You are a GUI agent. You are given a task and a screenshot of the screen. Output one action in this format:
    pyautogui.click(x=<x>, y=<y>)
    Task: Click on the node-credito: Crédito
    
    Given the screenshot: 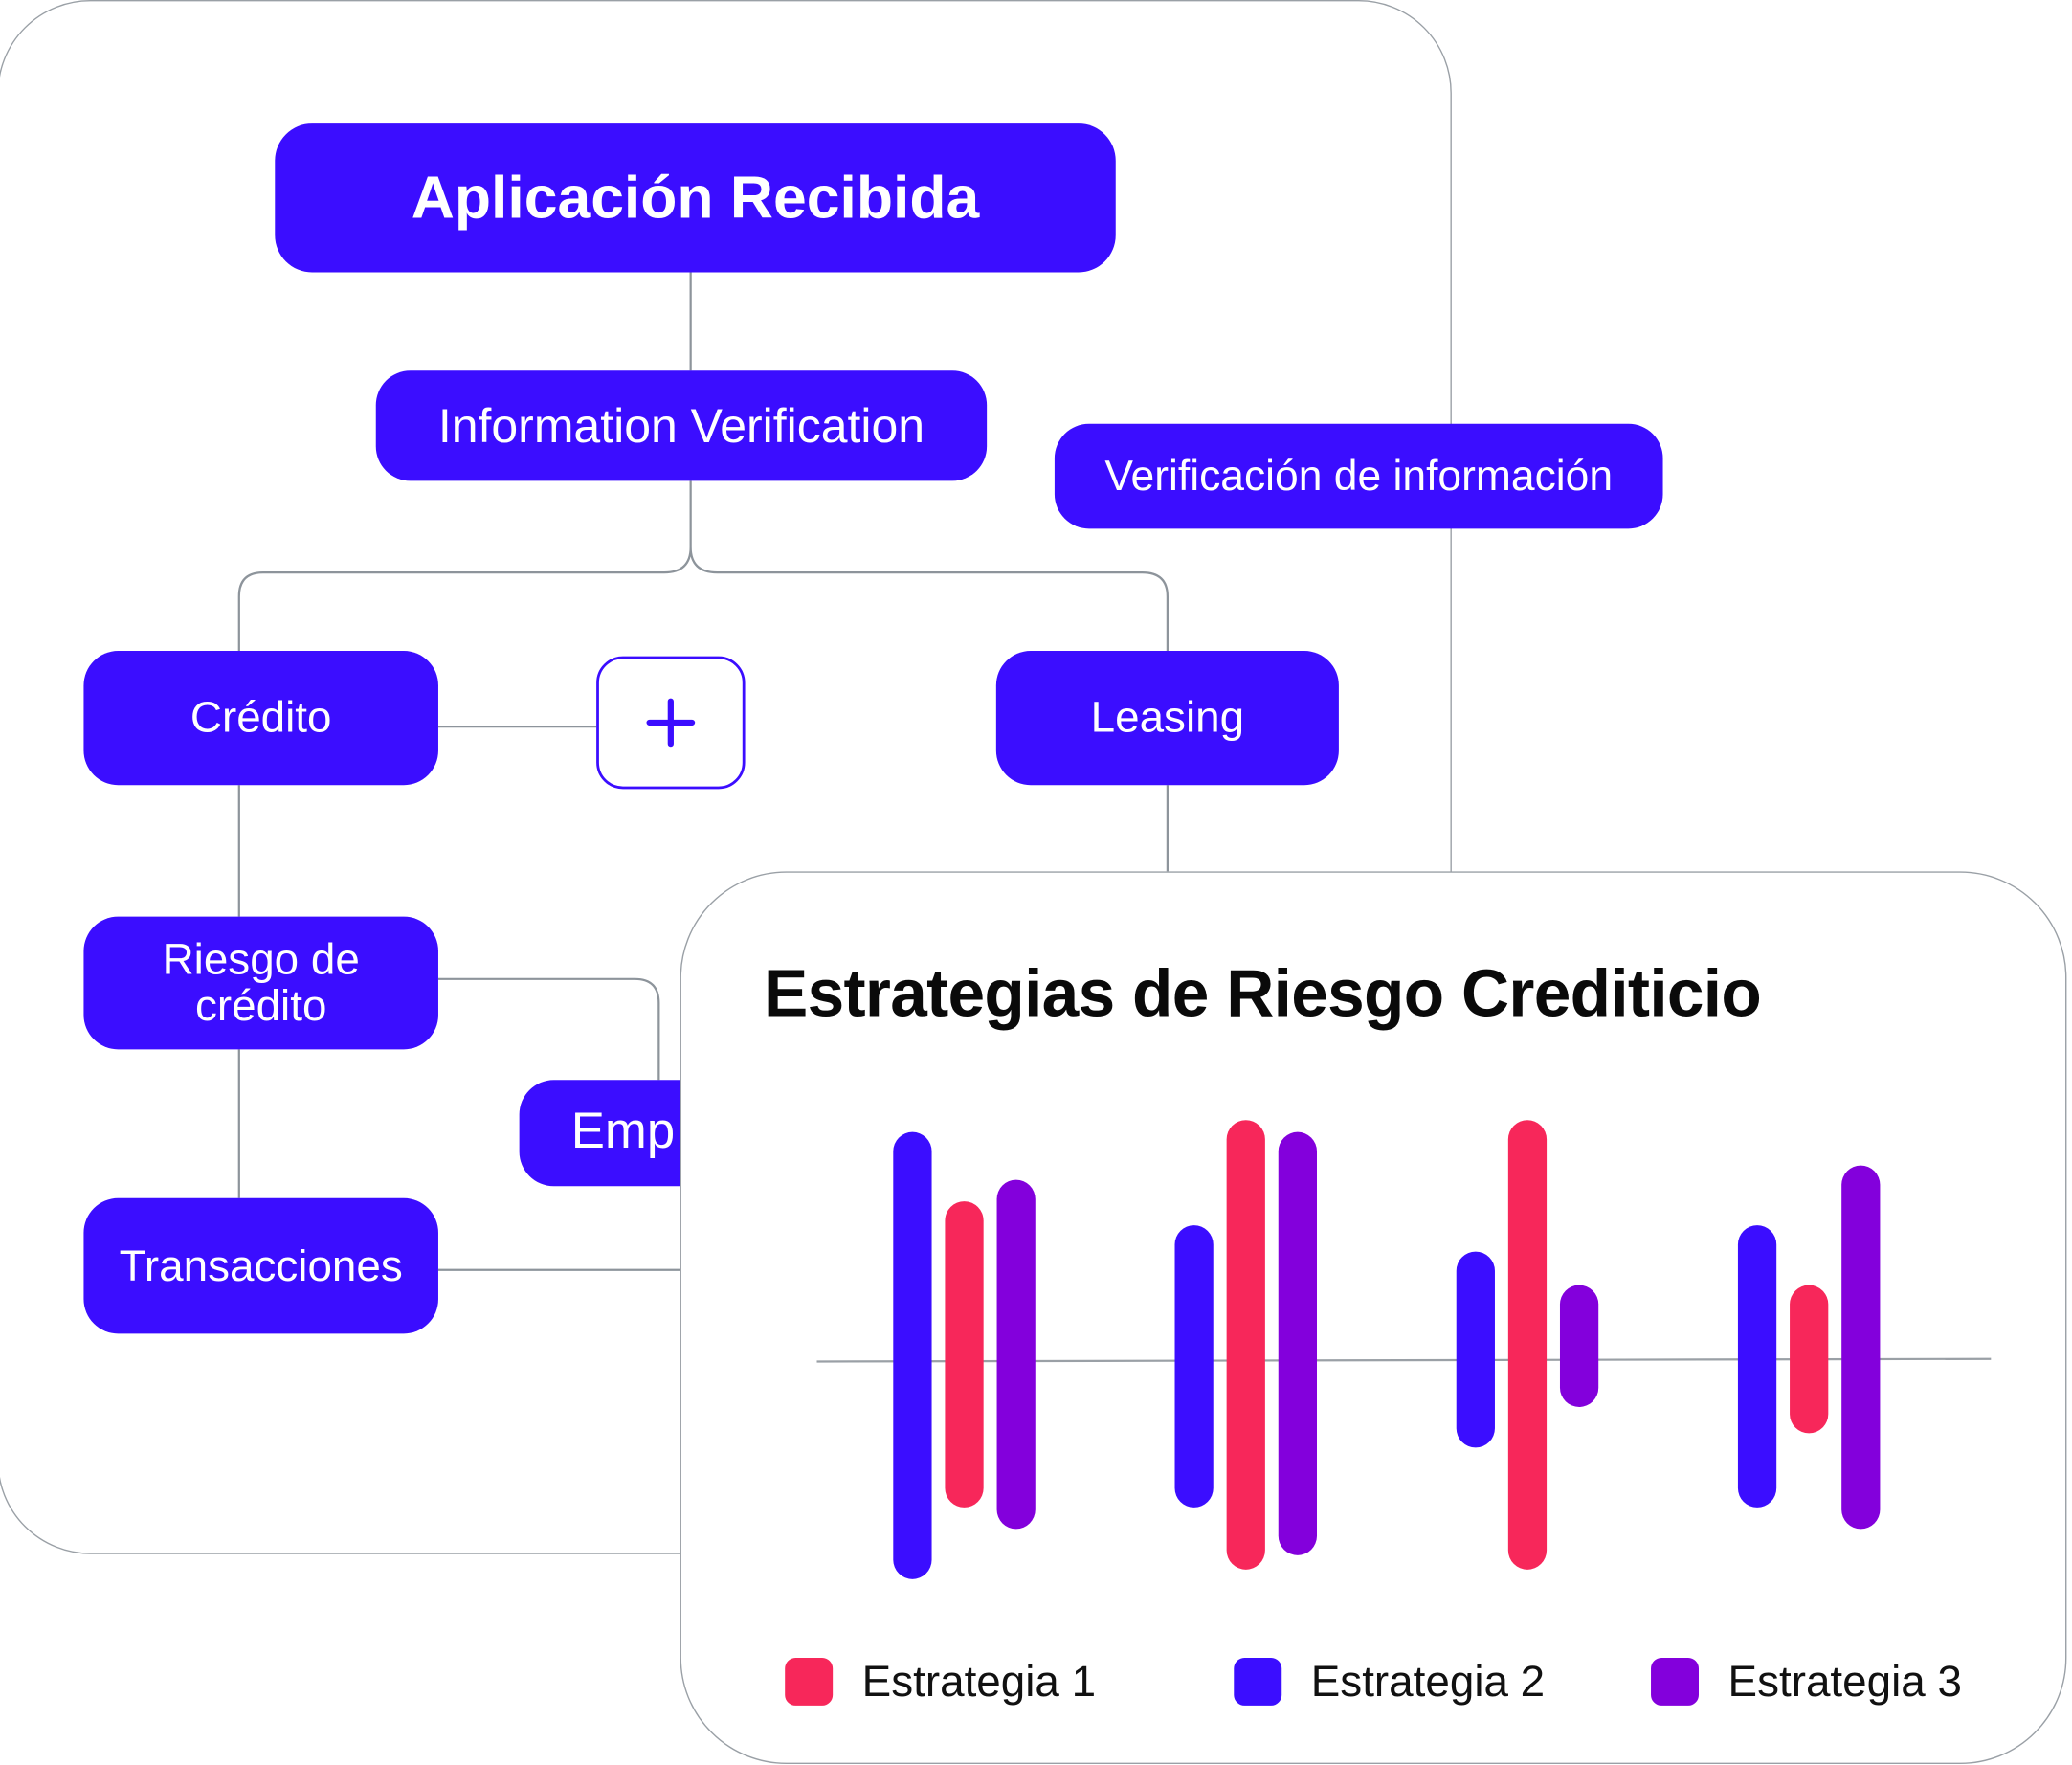 What is the action you would take?
    pyautogui.click(x=261, y=719)
    